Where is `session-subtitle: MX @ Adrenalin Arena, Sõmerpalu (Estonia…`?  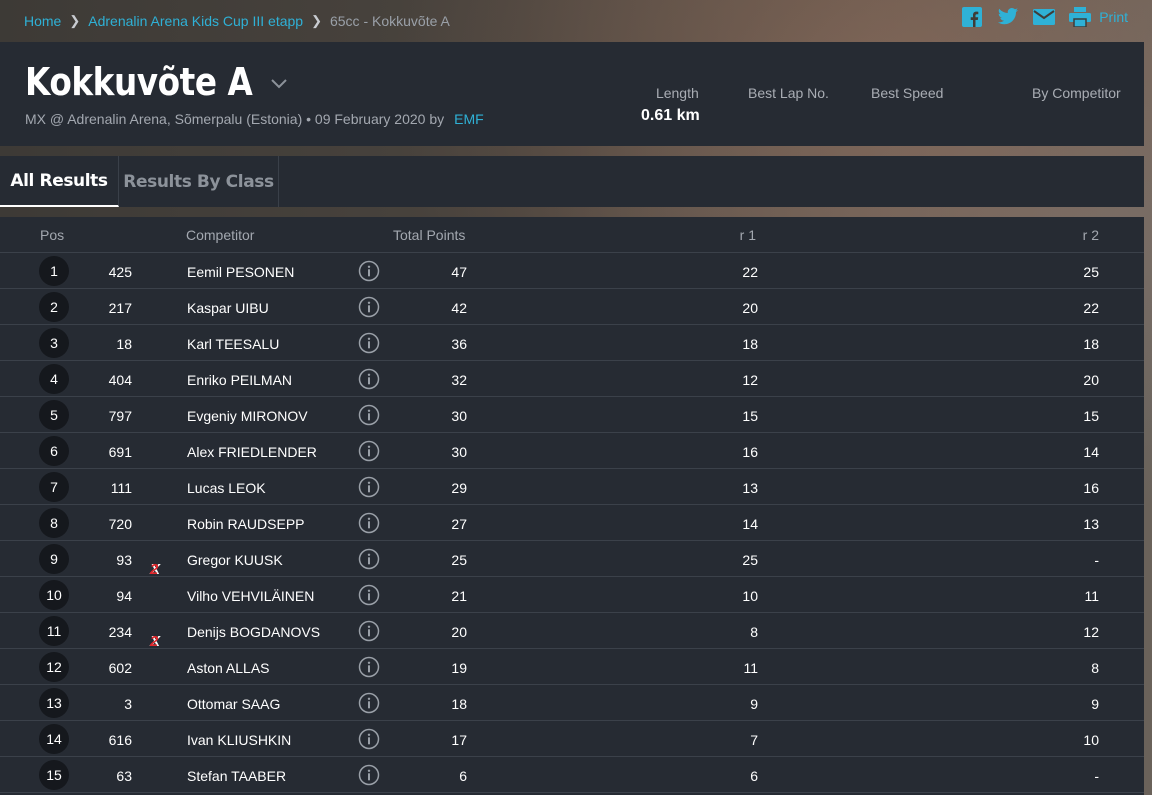 session-subtitle: MX @ Adrenalin Arena, Sõmerpalu (Estonia… is located at coordinates (254, 119).